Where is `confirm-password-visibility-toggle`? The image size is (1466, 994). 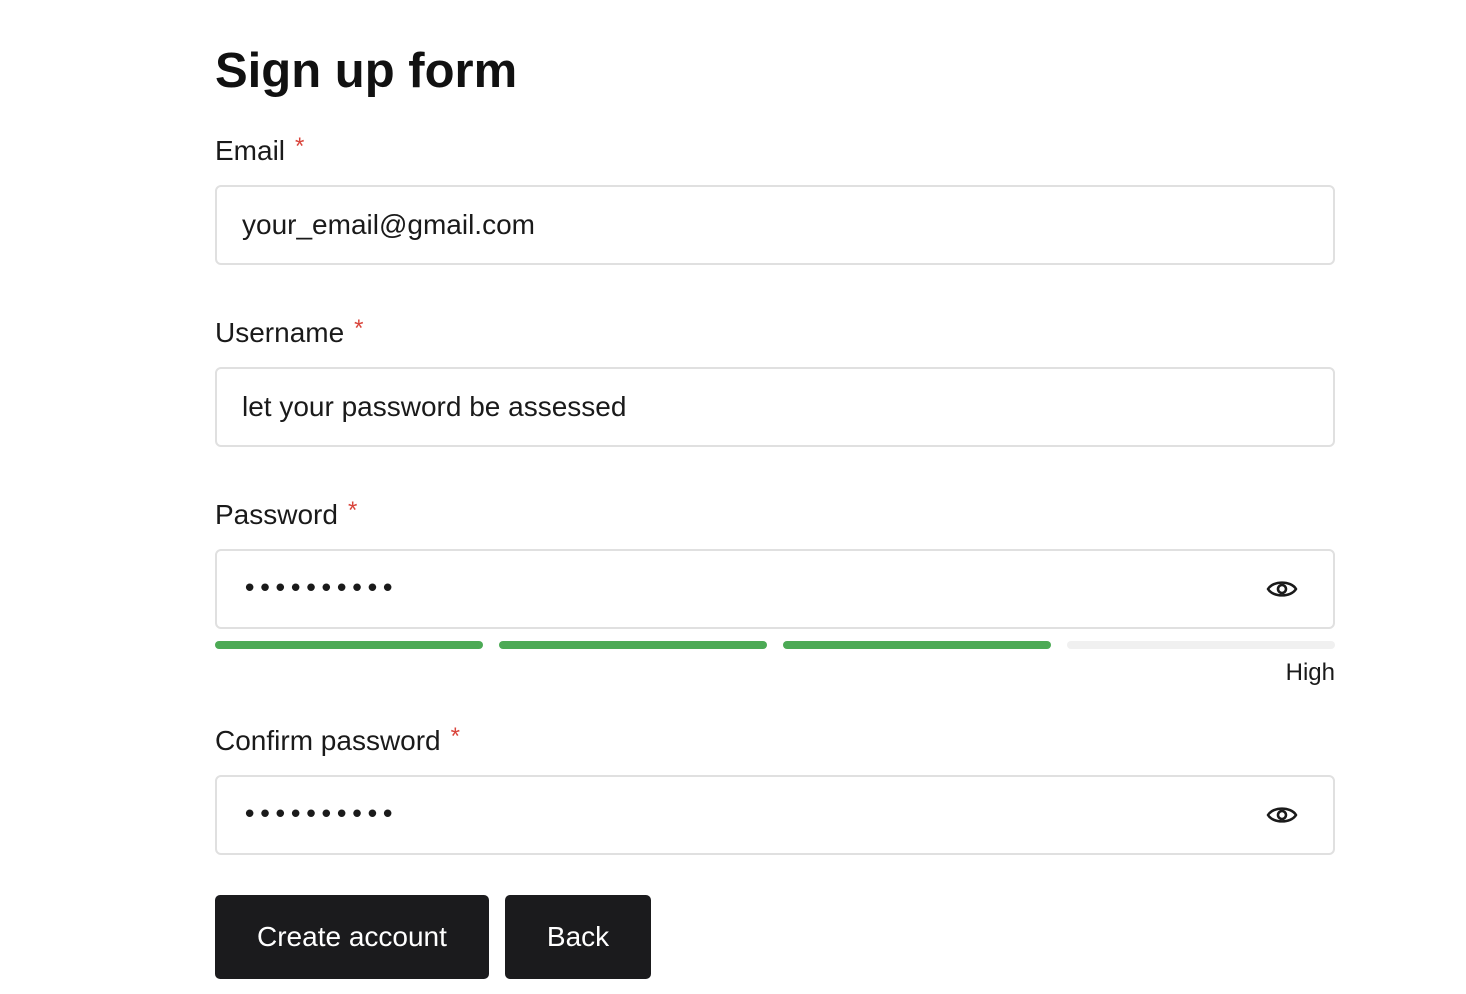 confirm-password-visibility-toggle is located at coordinates (1282, 815).